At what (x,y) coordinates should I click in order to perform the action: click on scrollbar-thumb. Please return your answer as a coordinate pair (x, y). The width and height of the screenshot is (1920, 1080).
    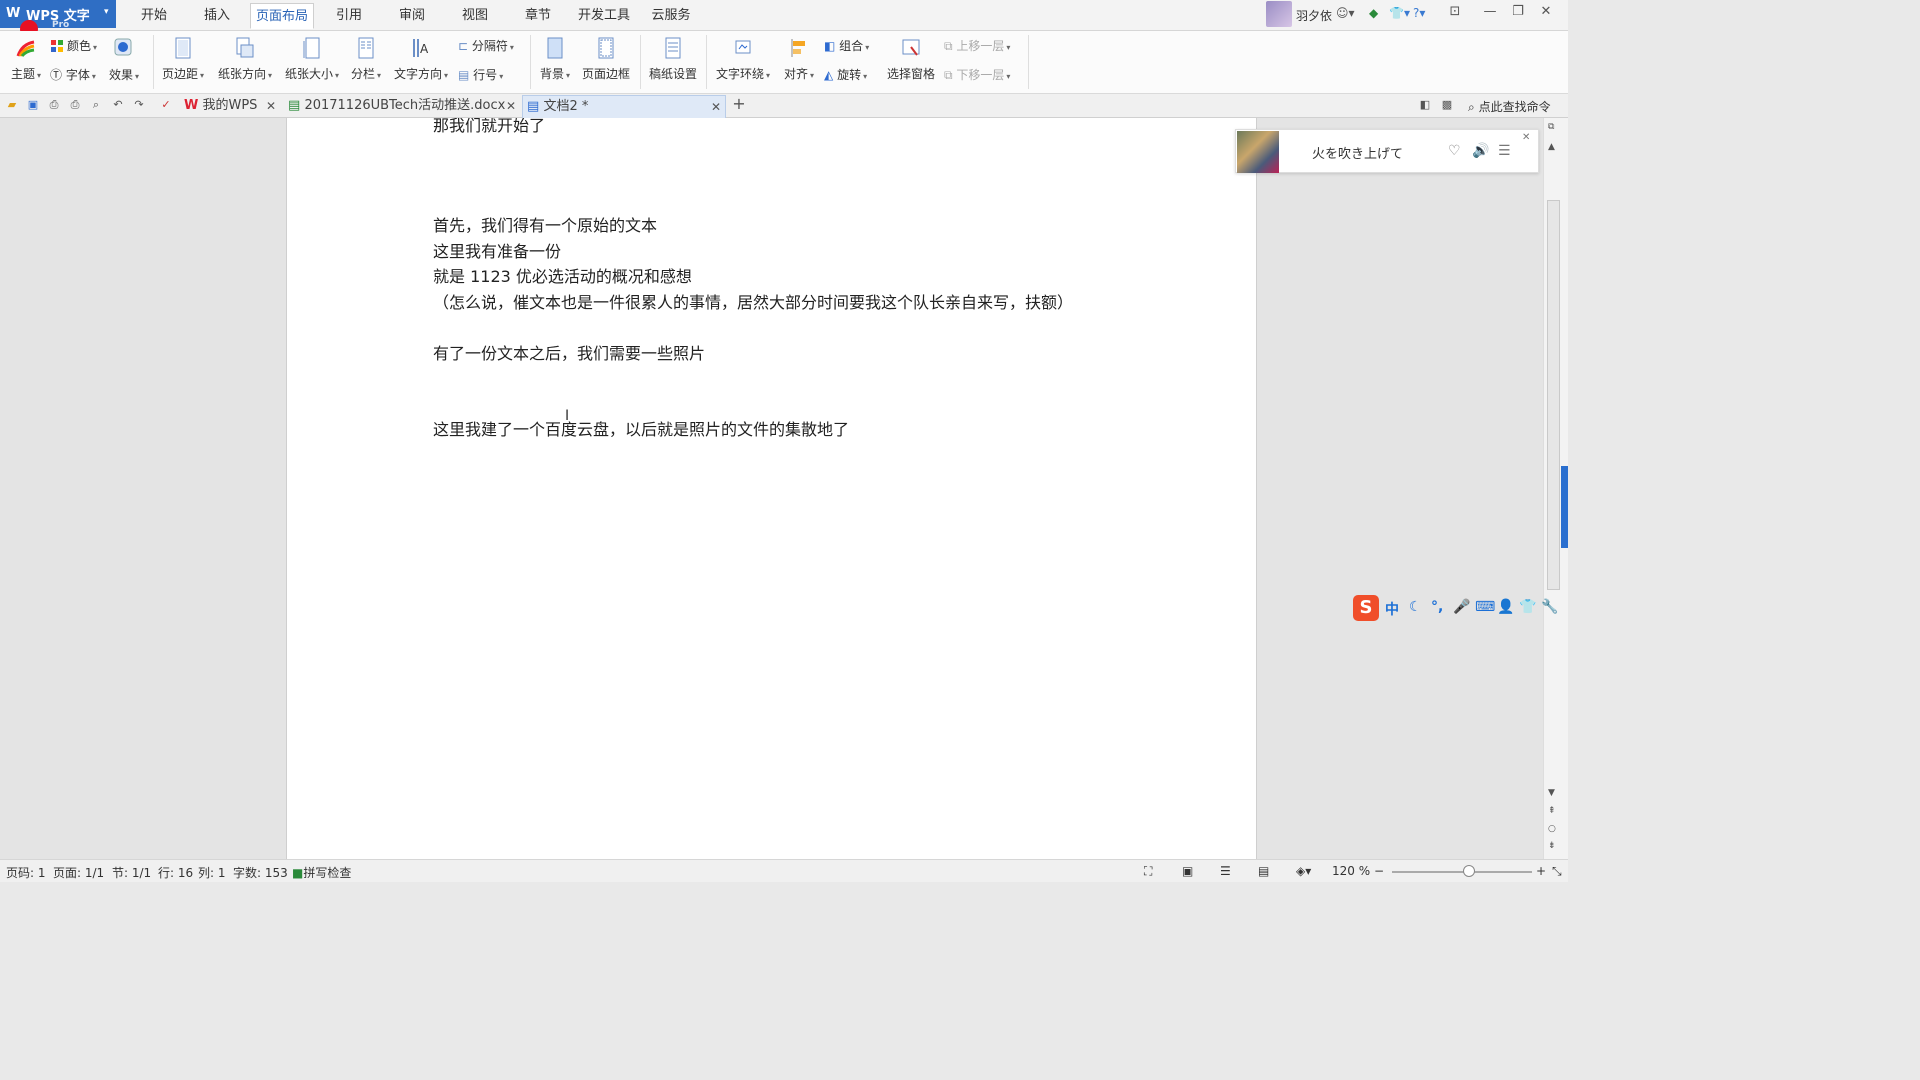
    Looking at the image, I should click on (1553, 395).